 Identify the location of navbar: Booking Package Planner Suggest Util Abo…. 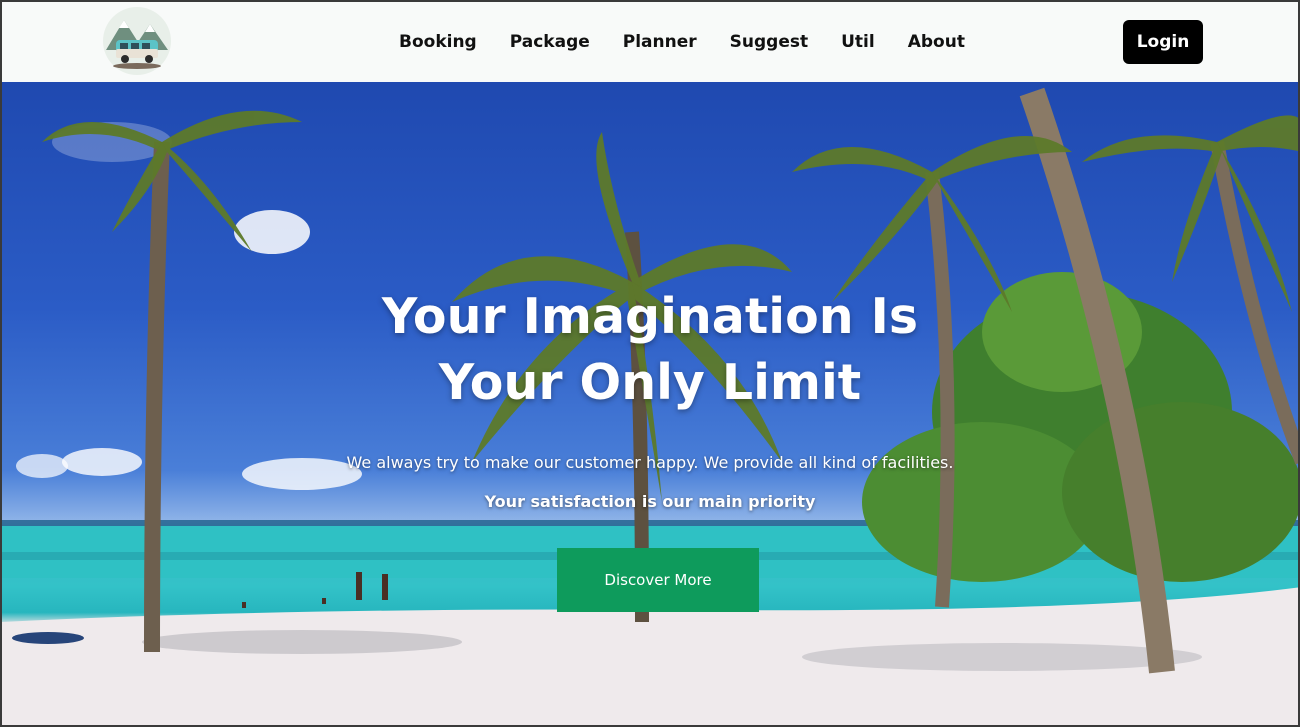
(650, 42).